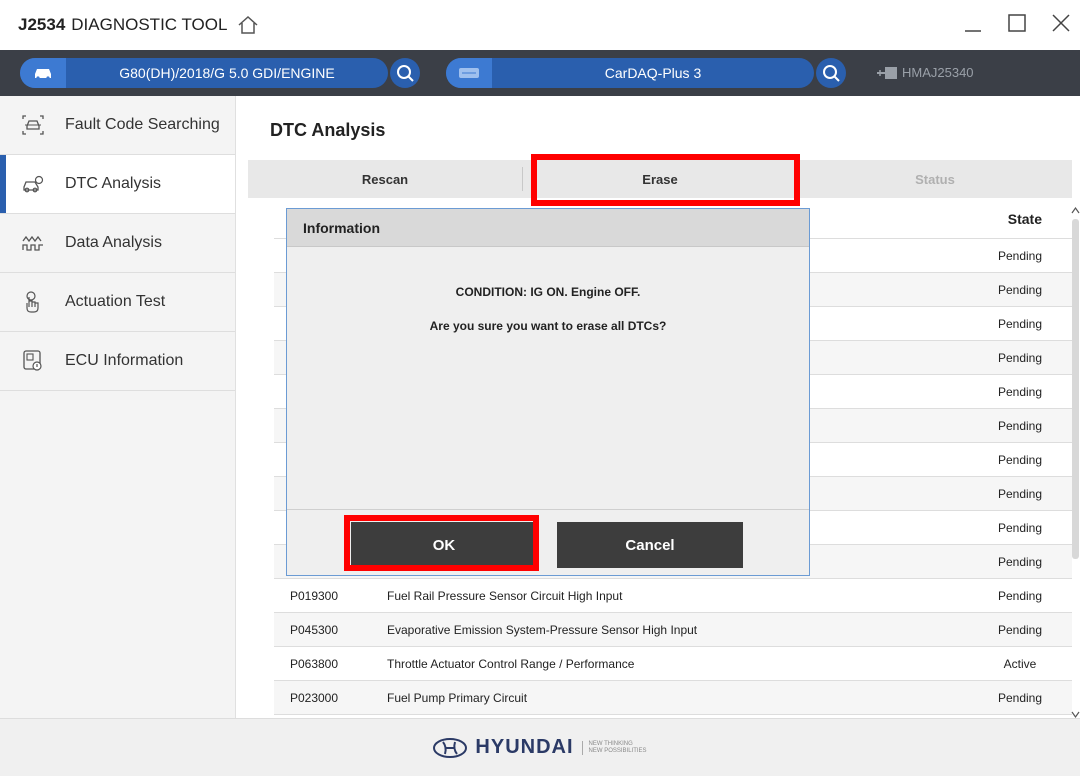  Describe the element at coordinates (314, 630) in the screenshot. I see `dtc-code: P045300` at that location.